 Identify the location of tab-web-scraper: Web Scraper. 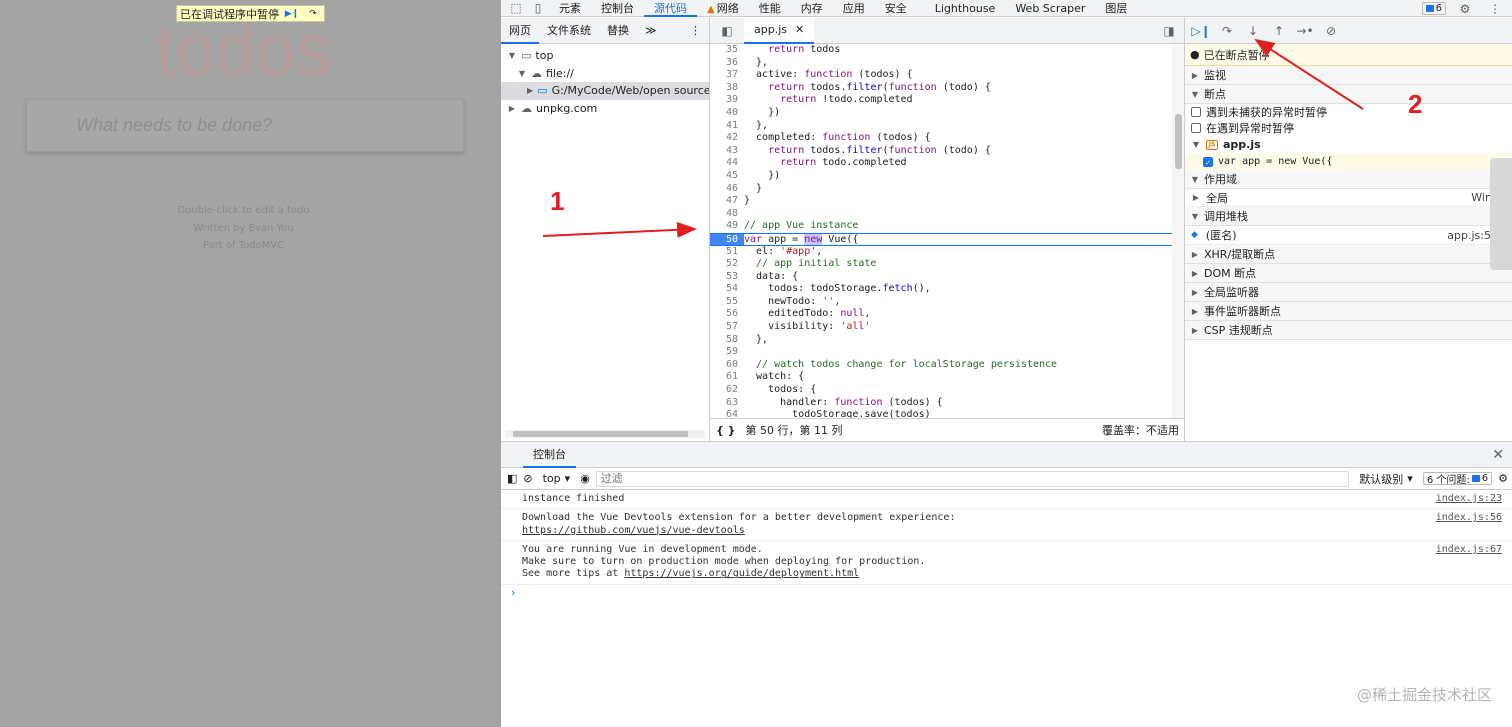
(1050, 8).